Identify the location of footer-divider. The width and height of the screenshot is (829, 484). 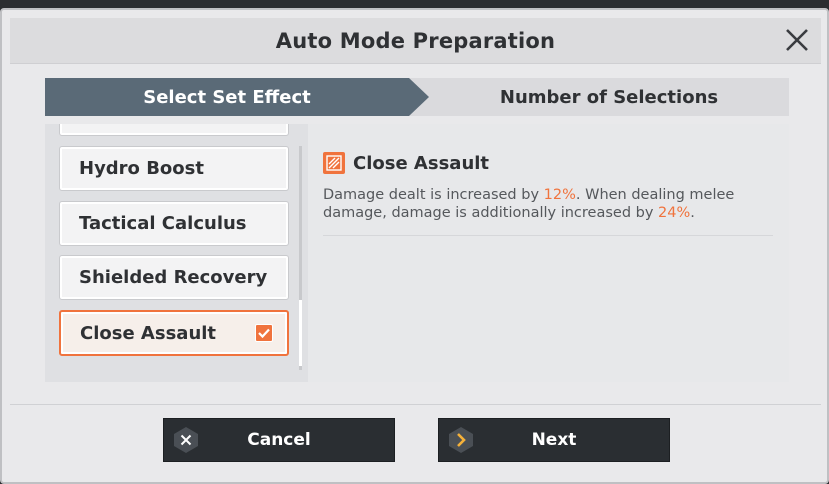
(415, 404).